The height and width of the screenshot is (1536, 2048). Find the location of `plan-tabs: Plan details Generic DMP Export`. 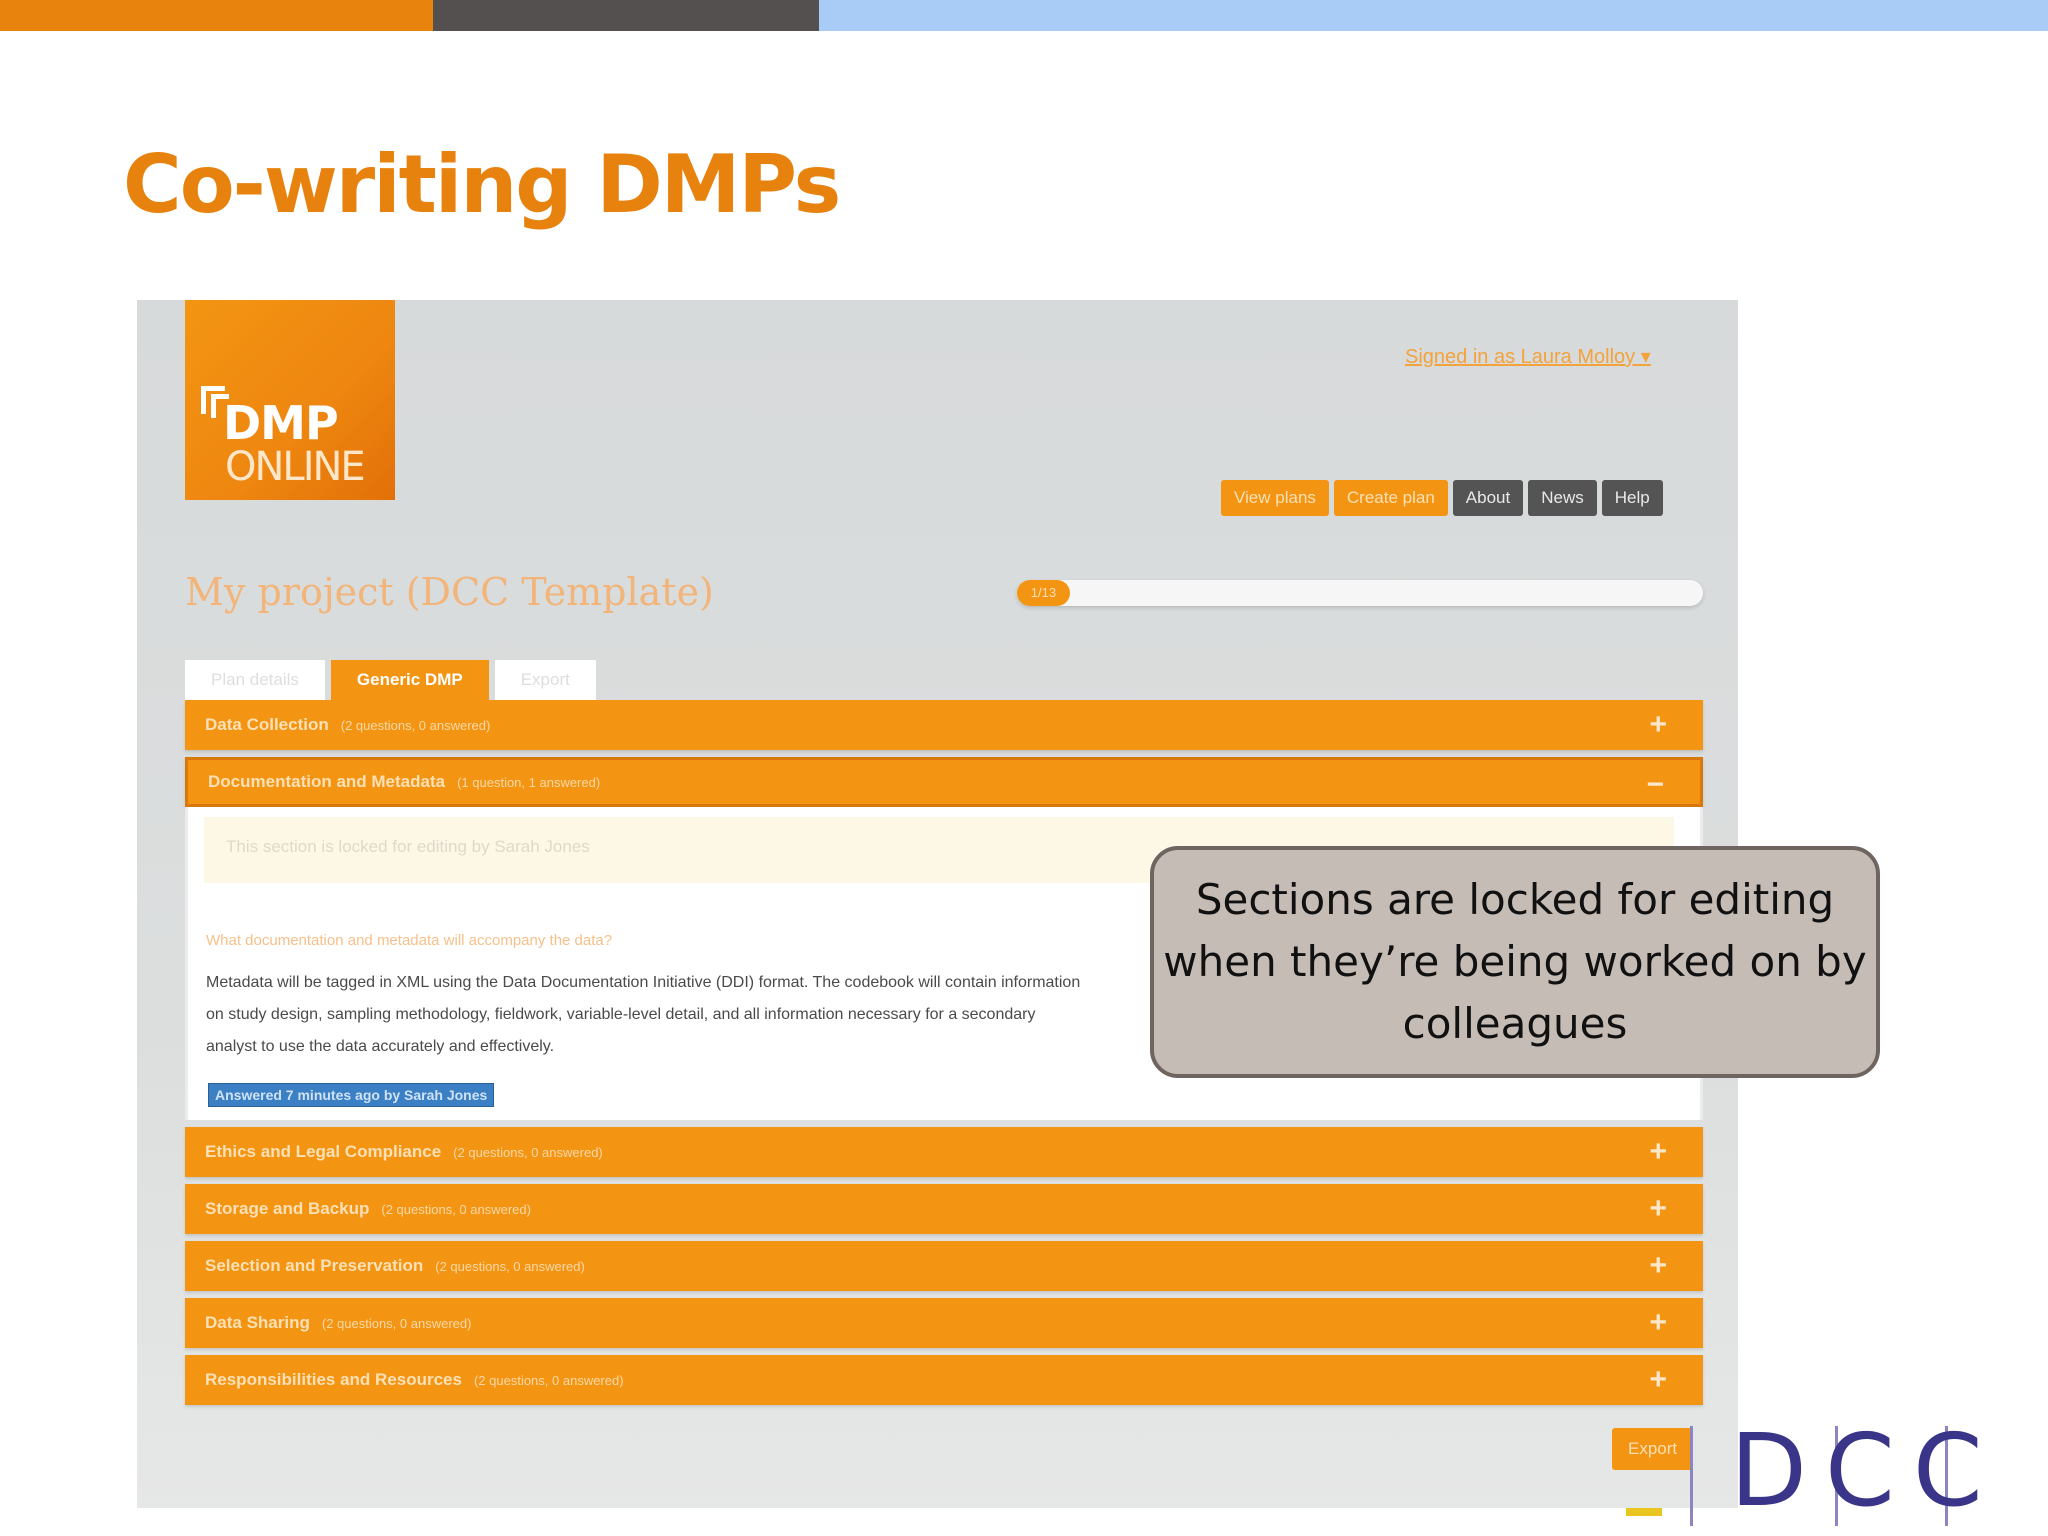

plan-tabs: Plan details Generic DMP Export is located at coordinates (390, 680).